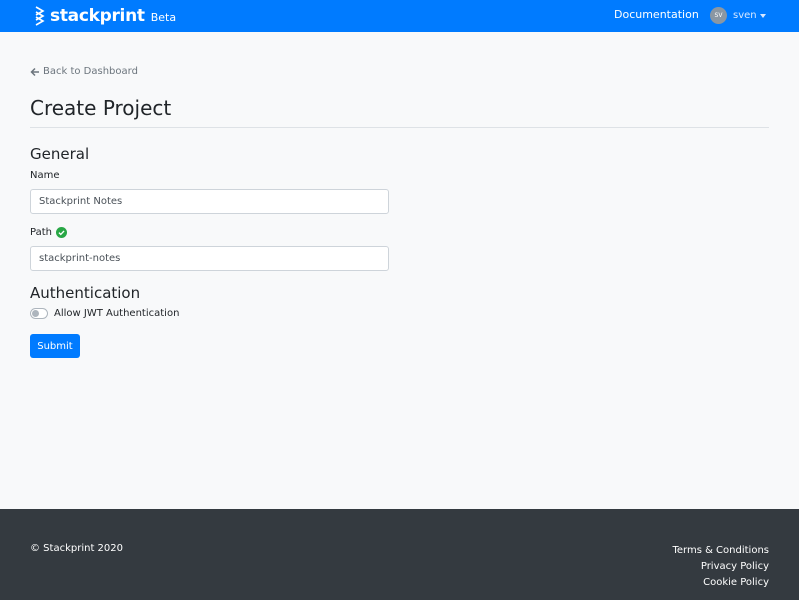 The image size is (799, 600). I want to click on path-label: Path, so click(48, 232).